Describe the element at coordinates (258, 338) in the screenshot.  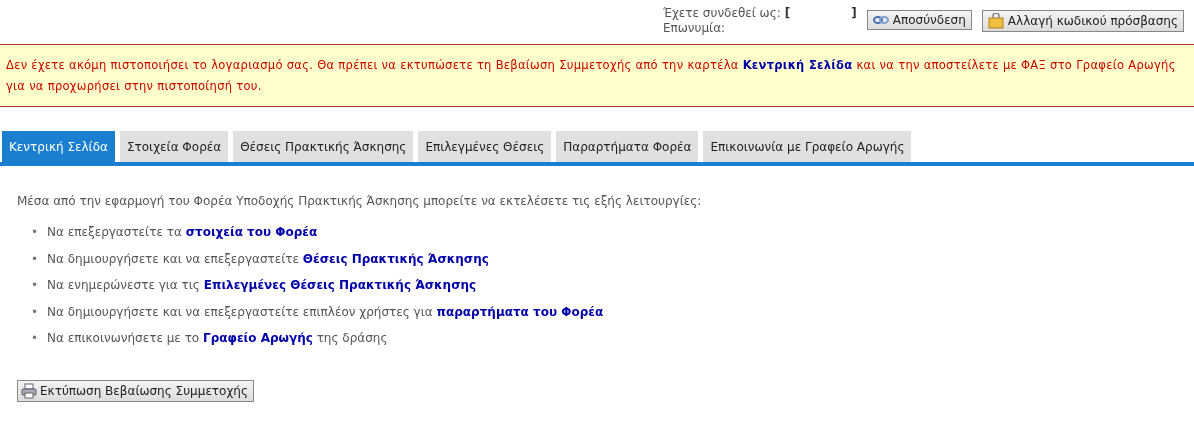
I see `function-link: Γραφείο Αρωγής` at that location.